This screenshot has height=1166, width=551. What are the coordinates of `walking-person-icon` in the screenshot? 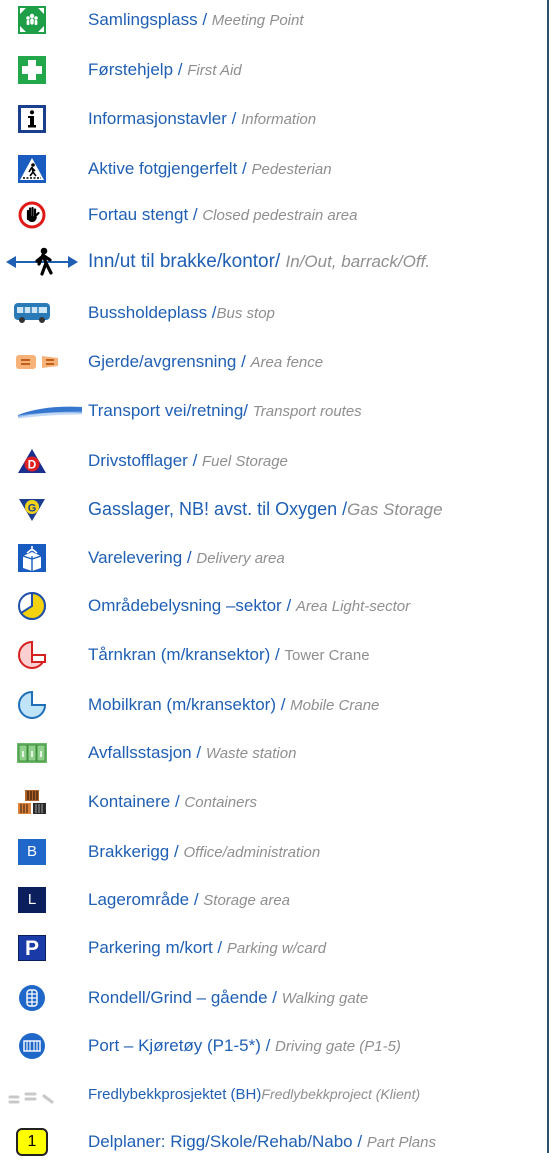 It's located at (42, 262).